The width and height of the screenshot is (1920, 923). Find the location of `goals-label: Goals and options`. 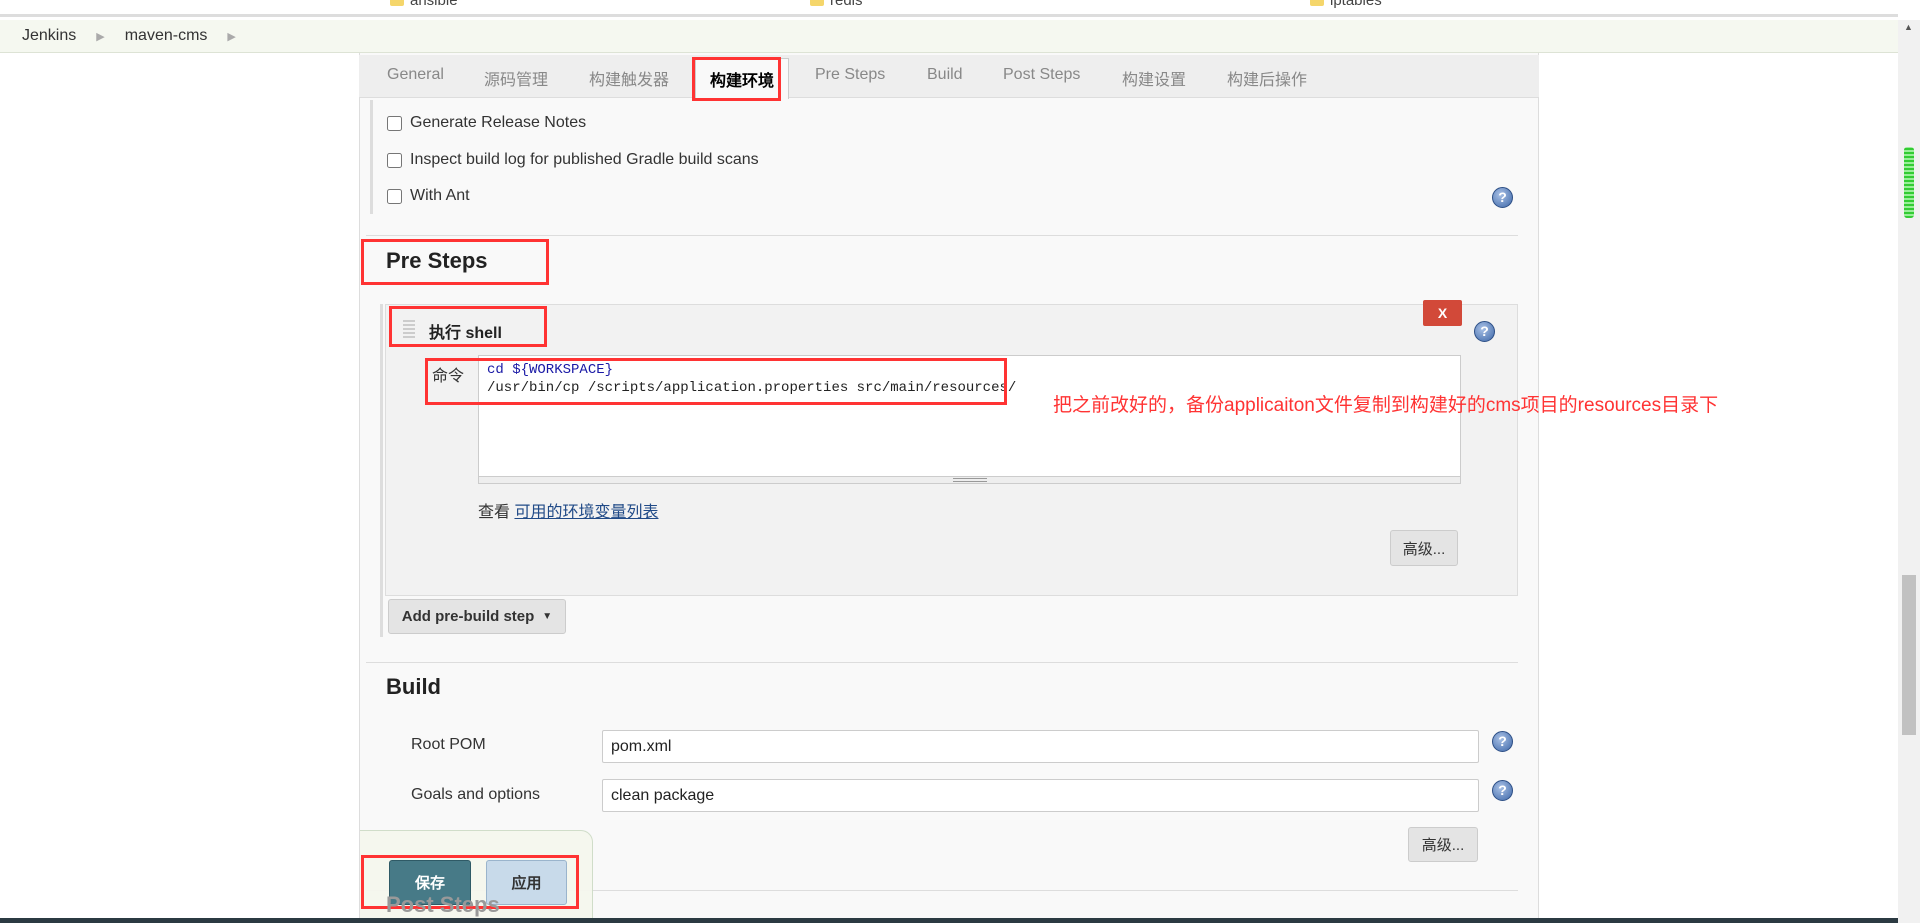

goals-label: Goals and options is located at coordinates (475, 794).